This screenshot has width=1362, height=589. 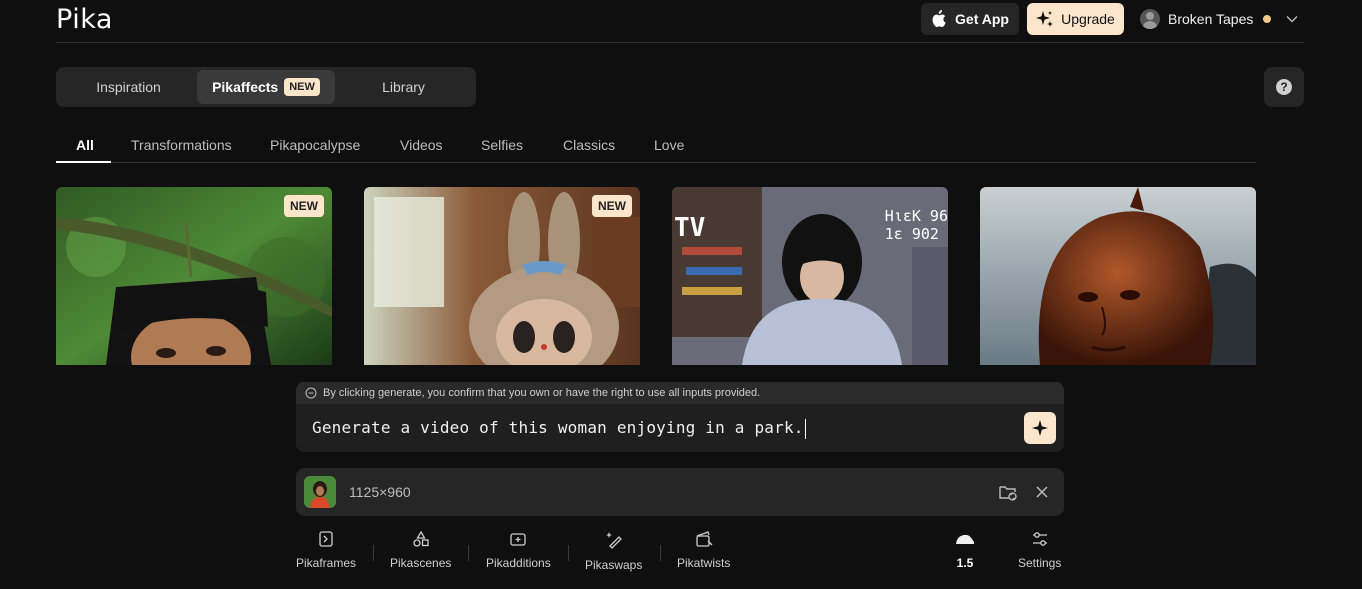 What do you see at coordinates (965, 550) in the screenshot?
I see `model-selector: 1.5` at bounding box center [965, 550].